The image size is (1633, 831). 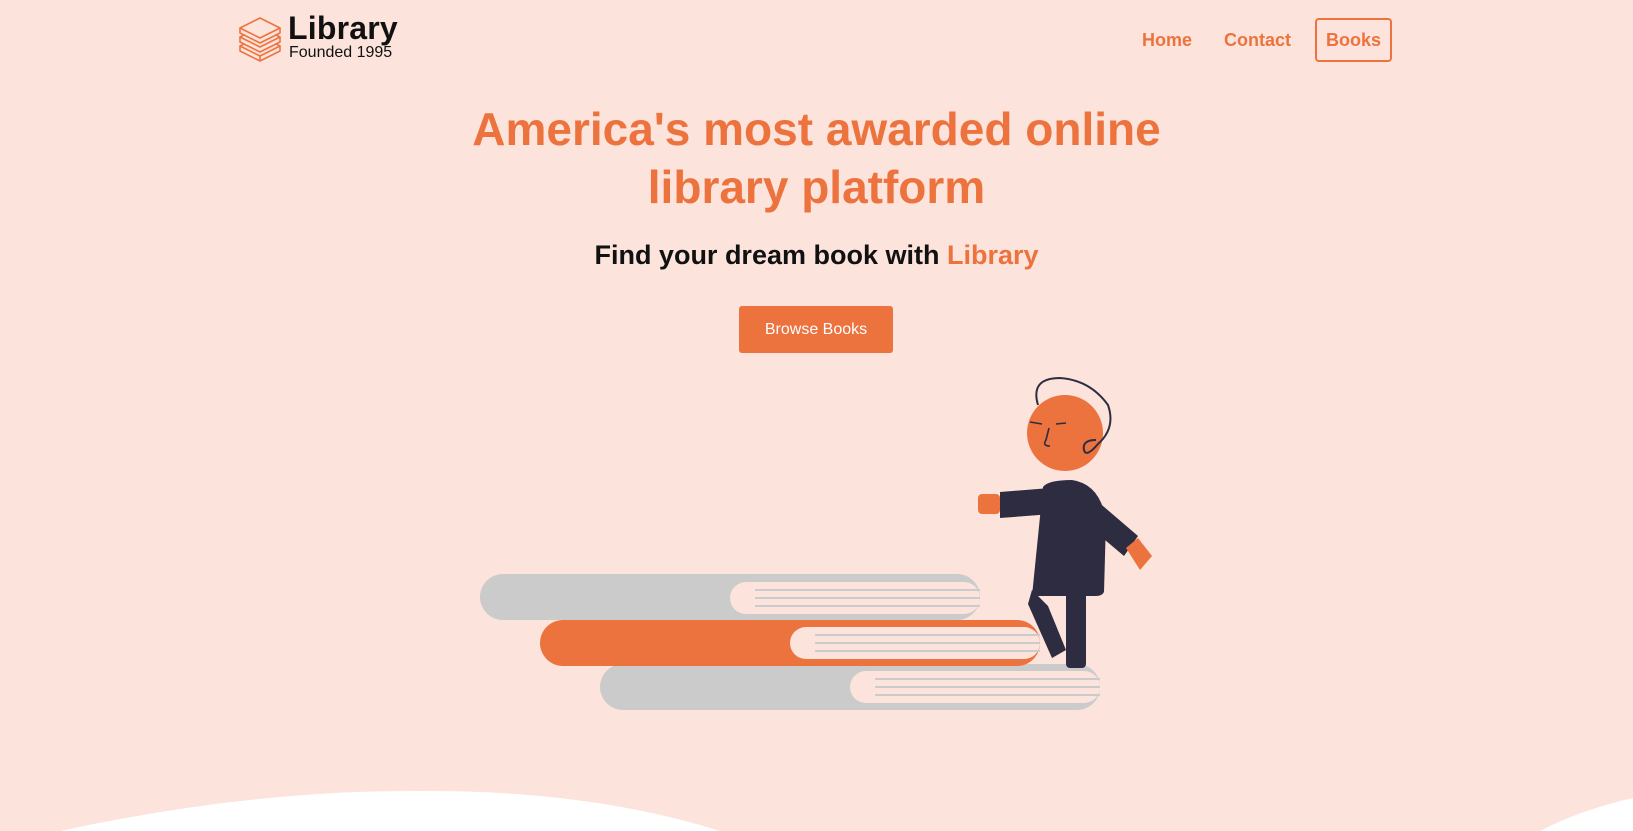 I want to click on book-stack, so click(x=790, y=642).